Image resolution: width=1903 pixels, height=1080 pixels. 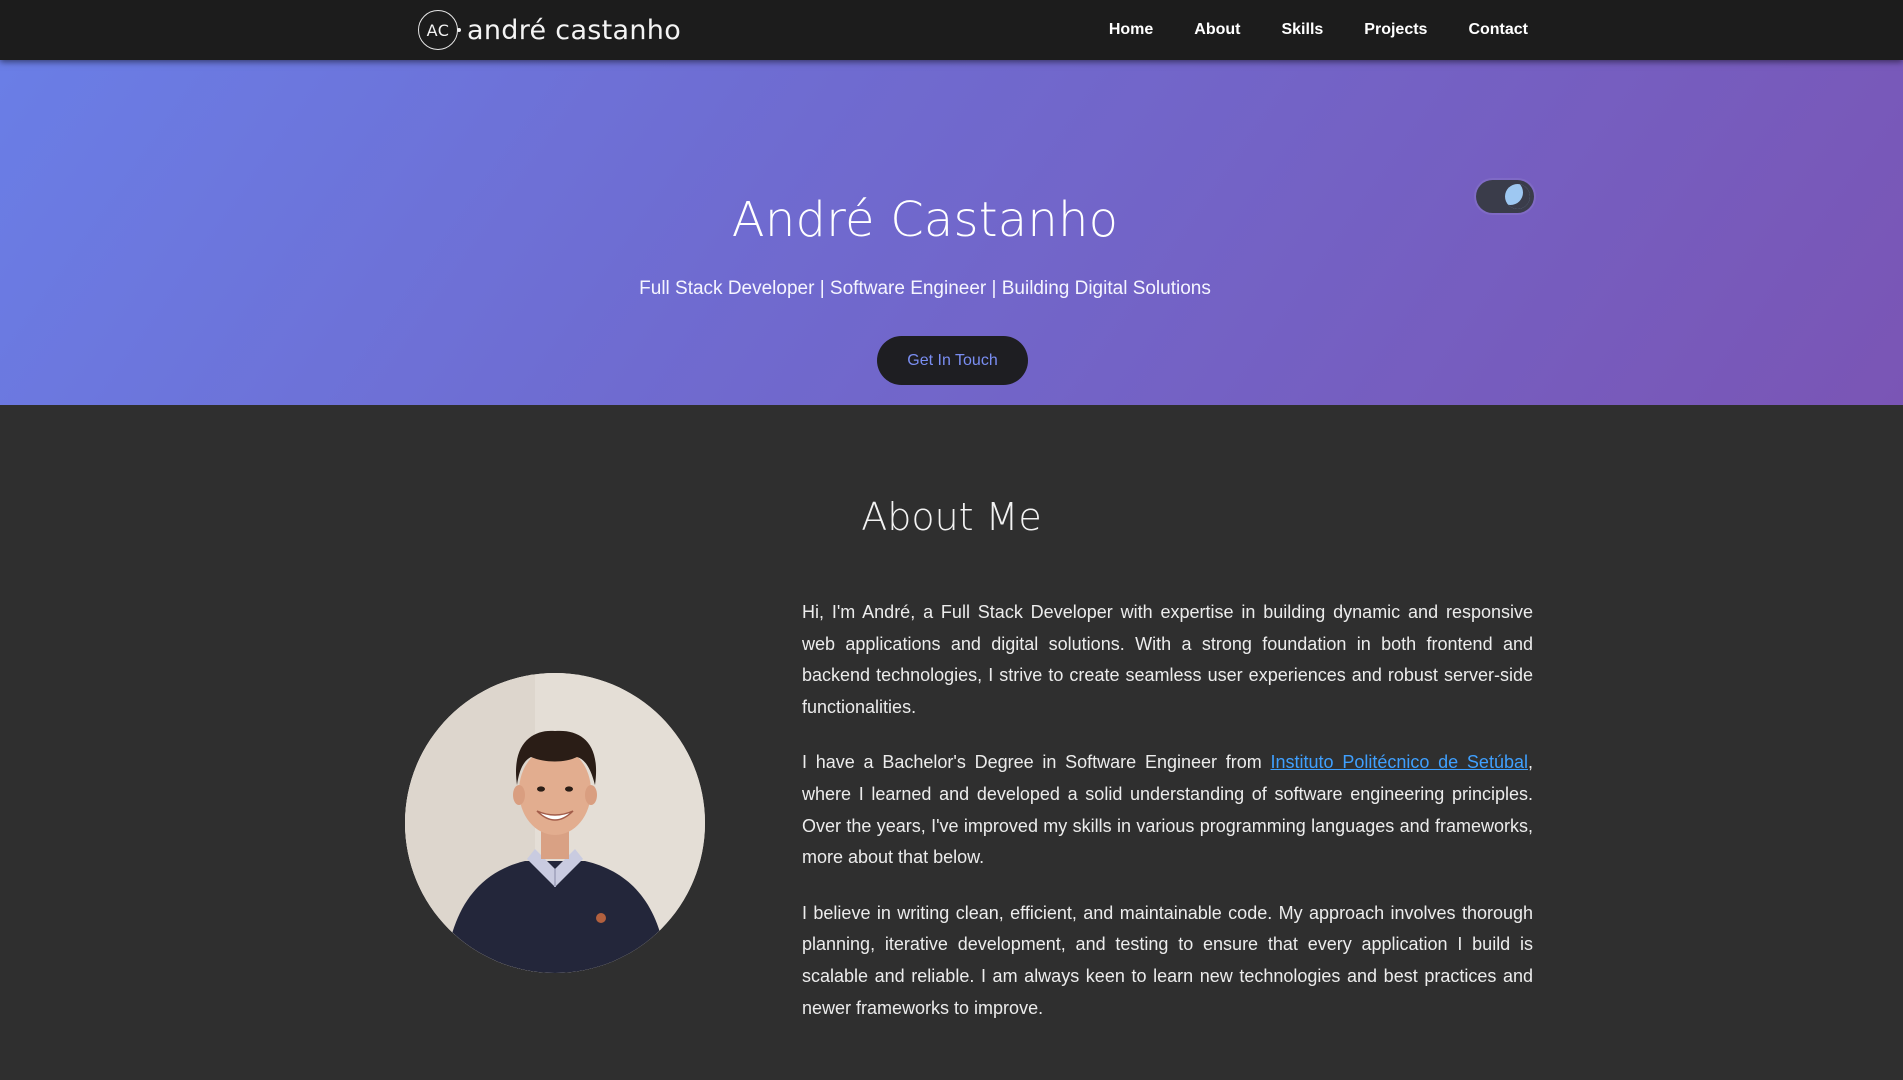 I want to click on nav-link-projects: Projects, so click(x=1395, y=30).